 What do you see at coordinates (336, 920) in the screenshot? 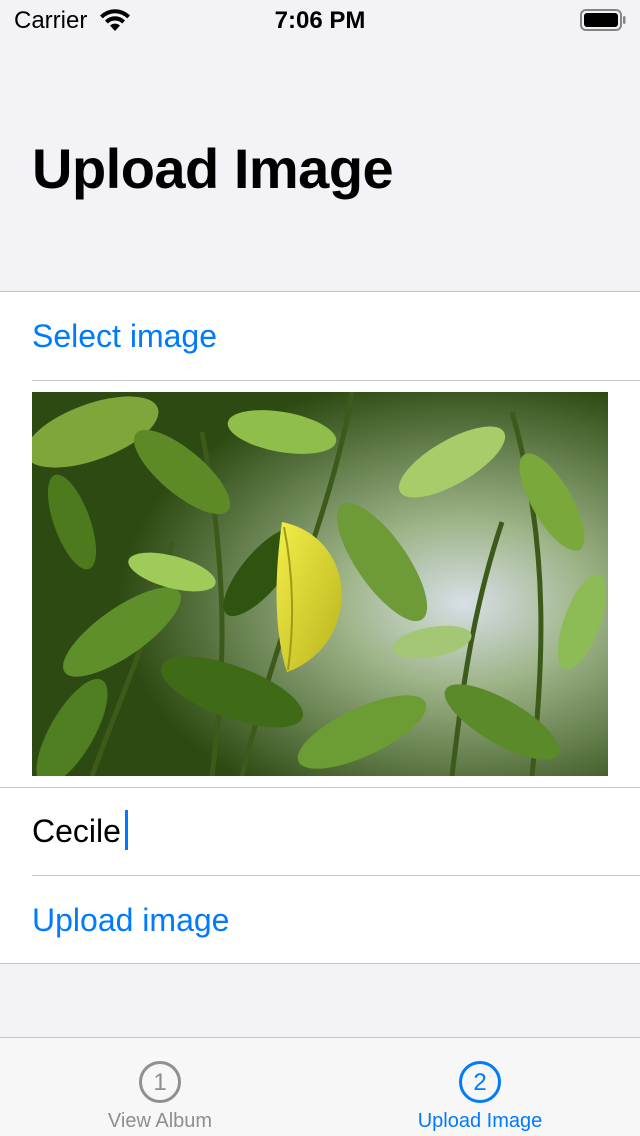
I see `upload-image-button: Upload image` at bounding box center [336, 920].